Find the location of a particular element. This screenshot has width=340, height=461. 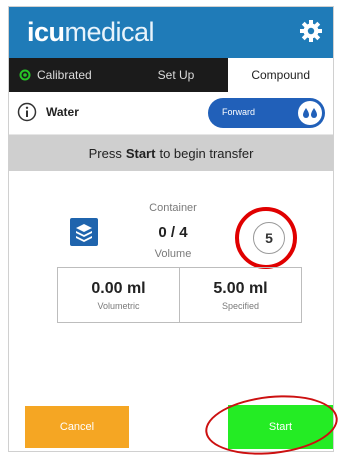

volumetric-cell: 0.00 ml Volumetric is located at coordinates (118, 295).